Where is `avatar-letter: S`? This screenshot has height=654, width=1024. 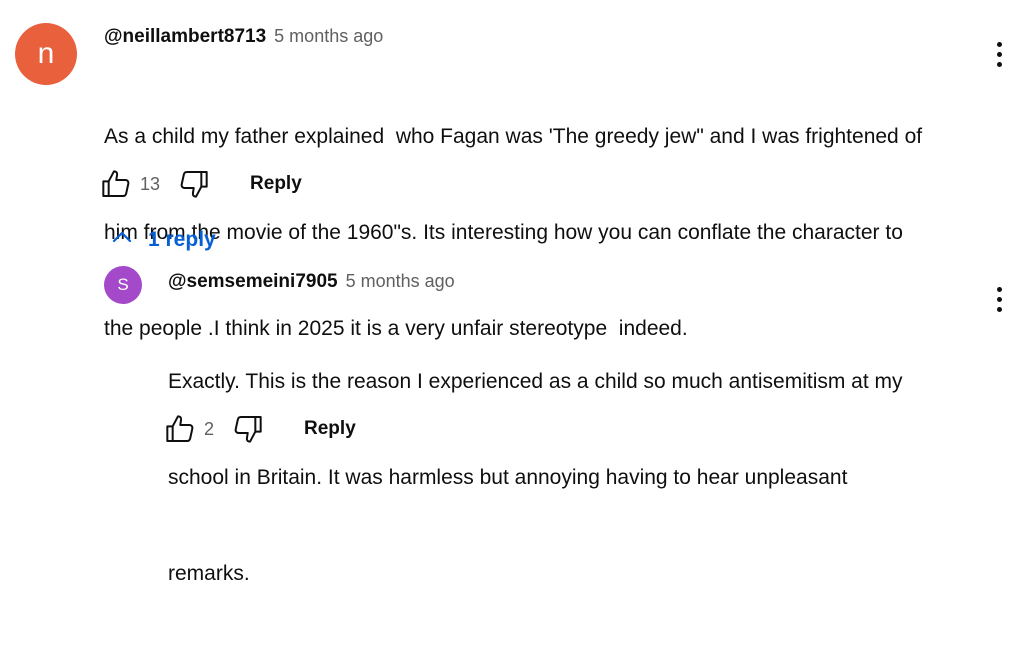 avatar-letter: S is located at coordinates (123, 284).